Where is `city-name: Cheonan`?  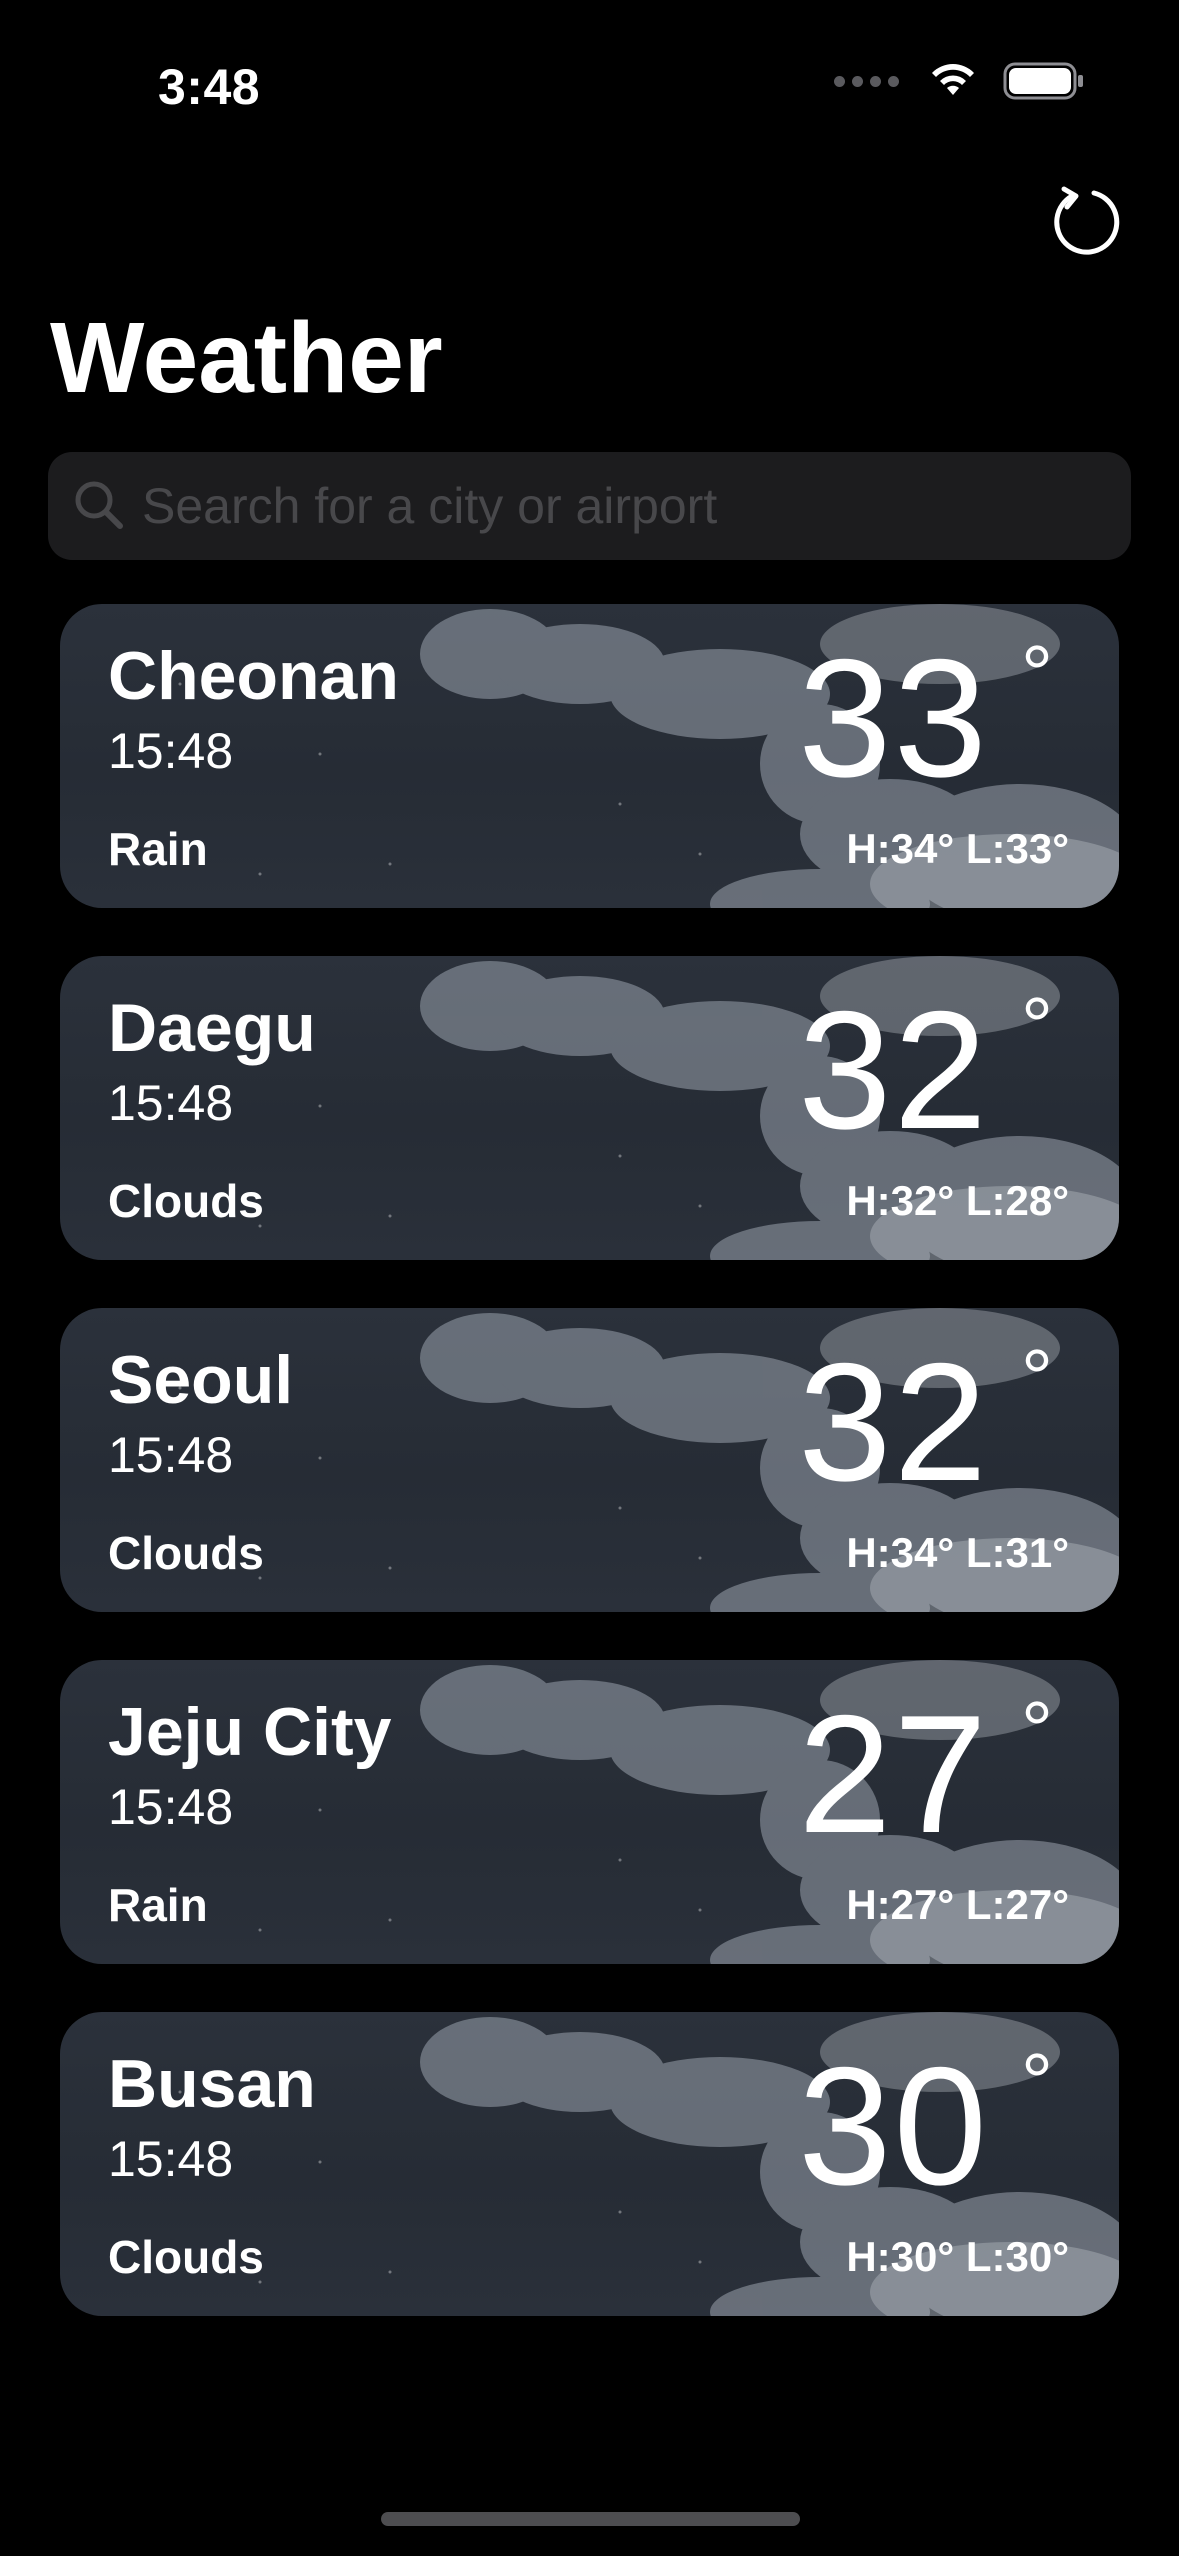 city-name: Cheonan is located at coordinates (253, 676).